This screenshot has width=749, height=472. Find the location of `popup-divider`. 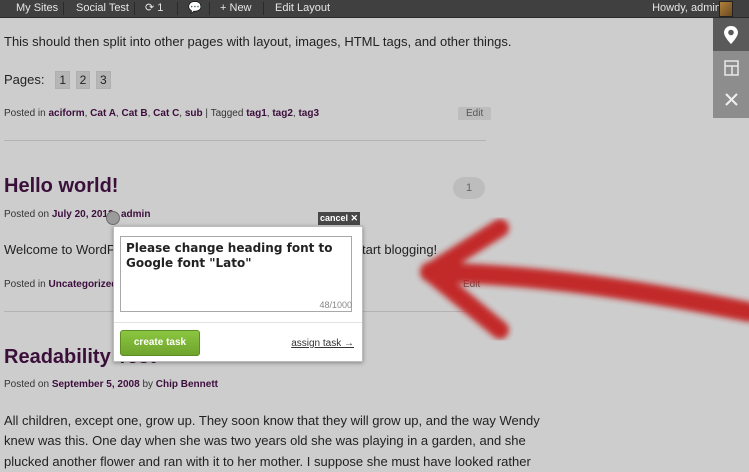

popup-divider is located at coordinates (238, 322).